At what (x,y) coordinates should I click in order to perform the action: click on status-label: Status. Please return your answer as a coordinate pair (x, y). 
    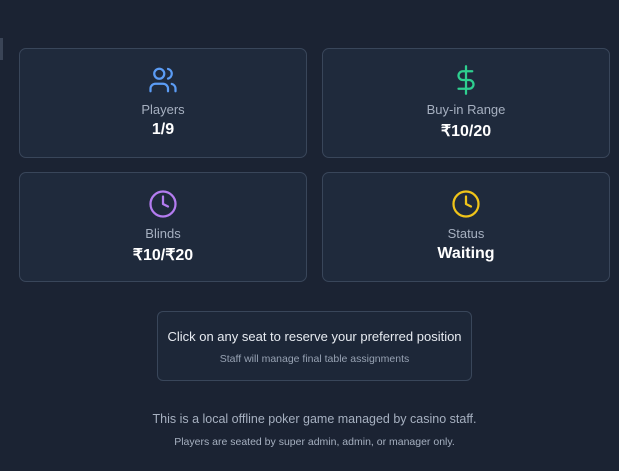
    Looking at the image, I should click on (466, 233).